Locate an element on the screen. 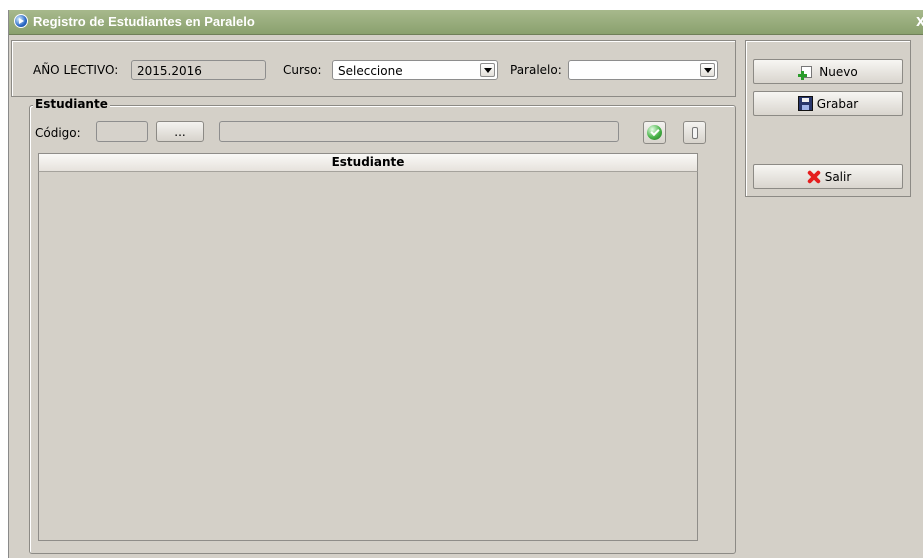 Image resolution: width=923 pixels, height=558 pixels. new-button: Nuevo is located at coordinates (828, 71).